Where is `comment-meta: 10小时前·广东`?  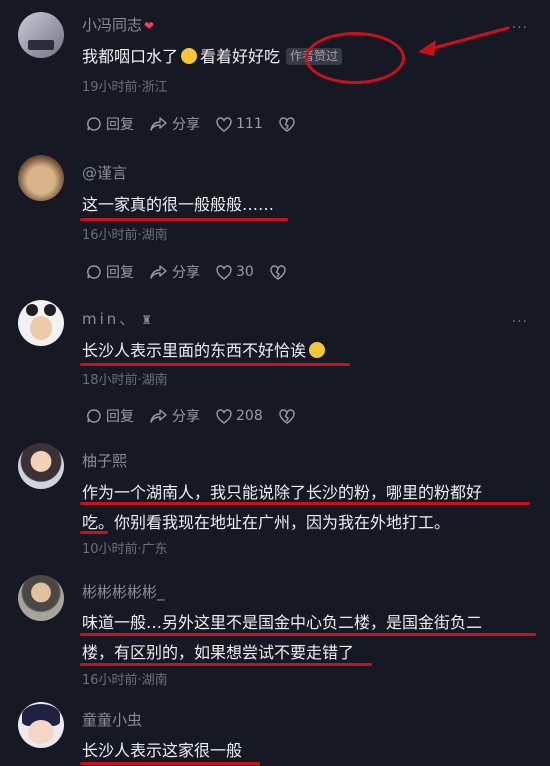
comment-meta: 10小时前·广东 is located at coordinates (125, 549).